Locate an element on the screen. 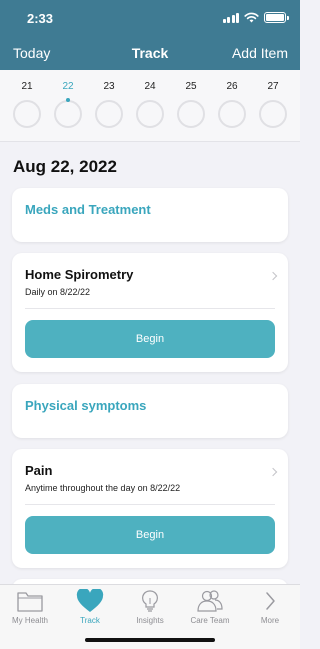  heart-icon is located at coordinates (90, 600).